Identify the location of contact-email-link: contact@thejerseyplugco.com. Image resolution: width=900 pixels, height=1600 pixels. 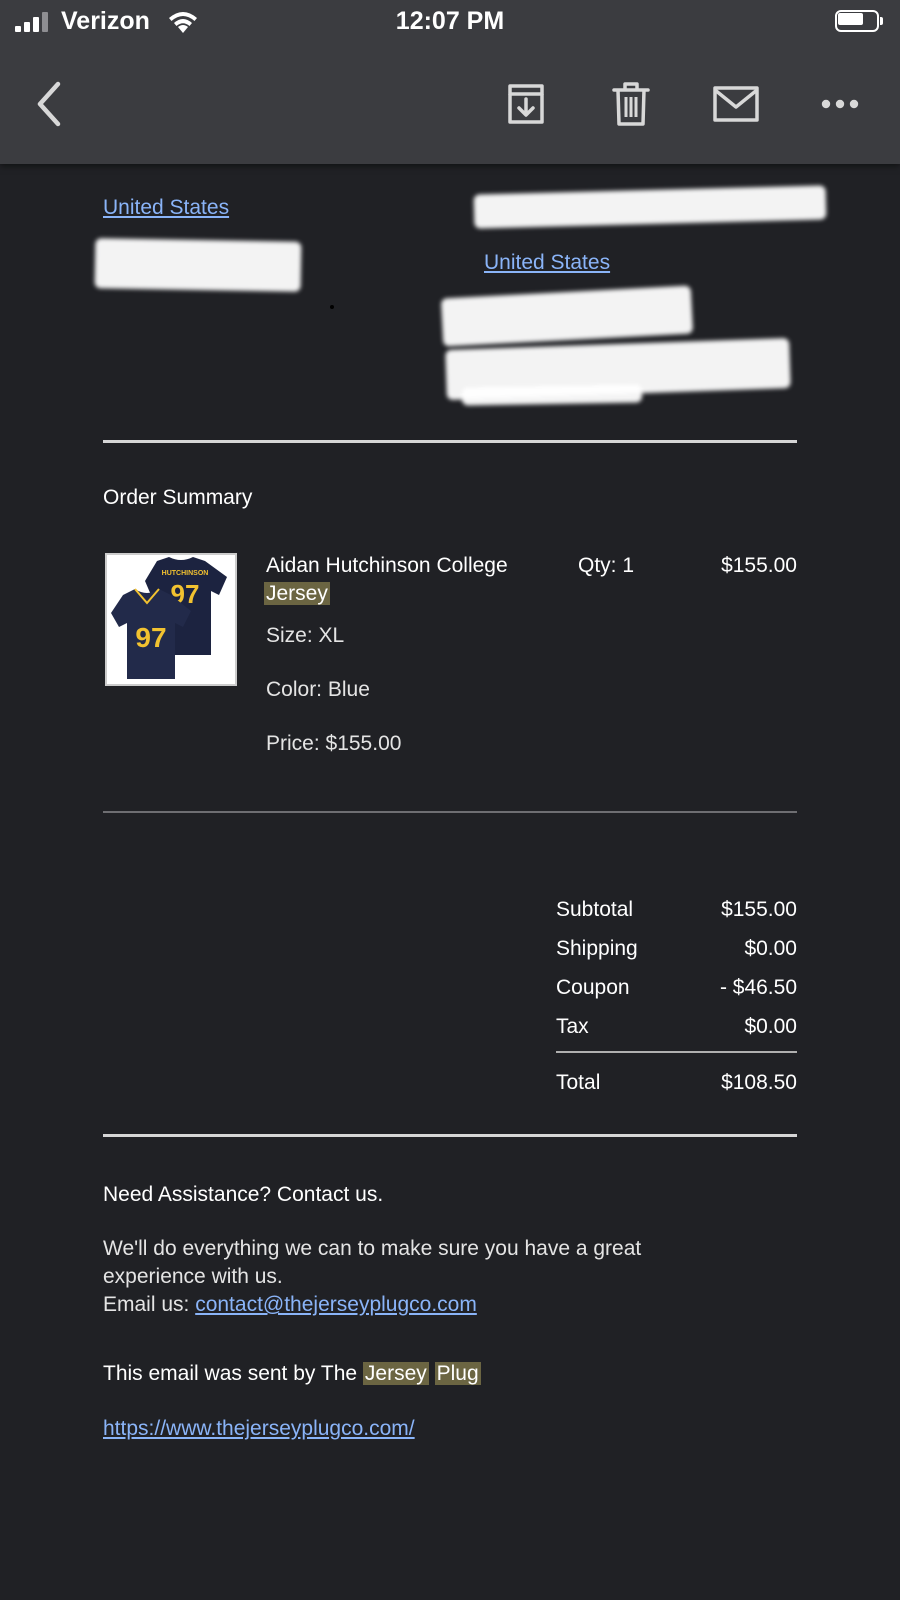
(336, 1304).